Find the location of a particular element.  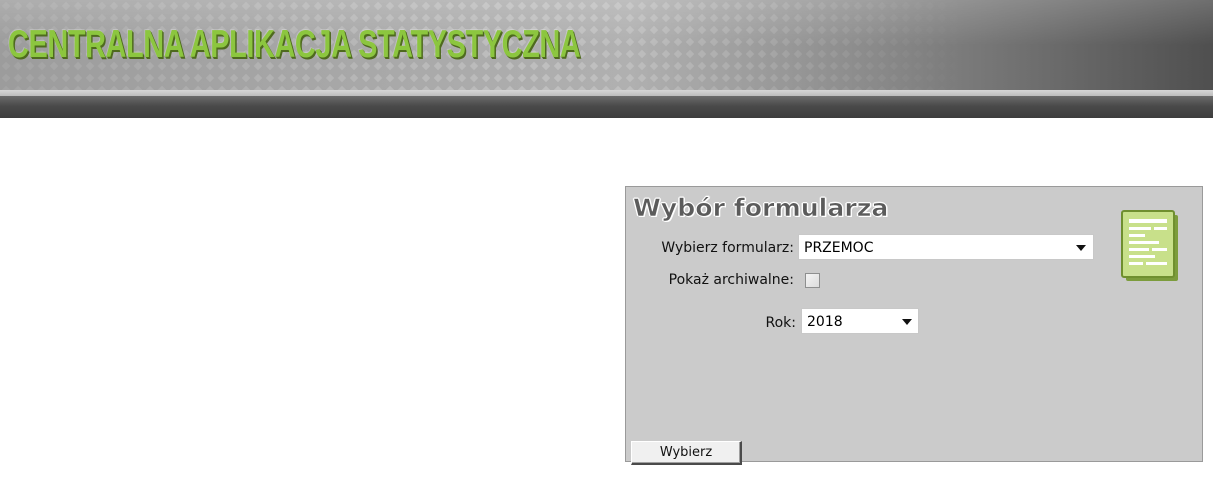

year-select: 2018 is located at coordinates (860, 321).